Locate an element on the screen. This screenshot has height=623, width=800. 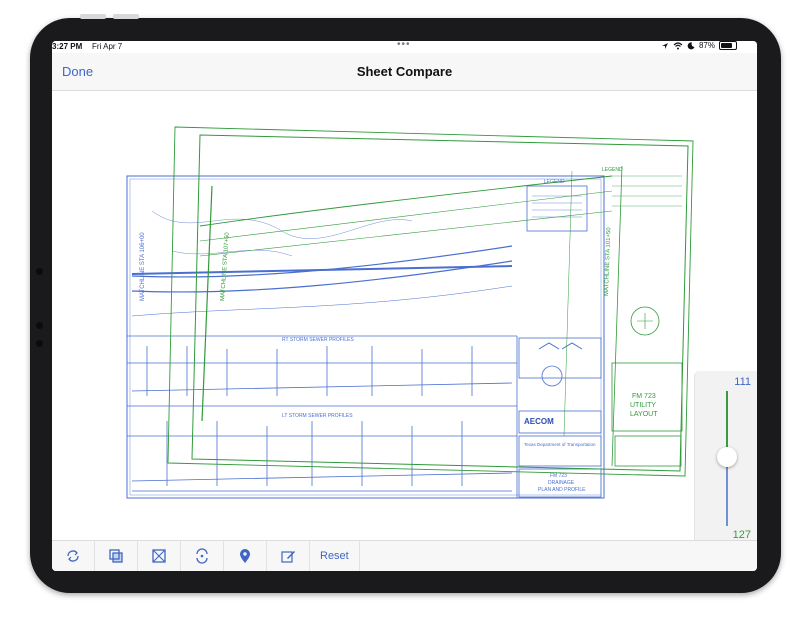
status-indicators: 87% is located at coordinates (699, 45).